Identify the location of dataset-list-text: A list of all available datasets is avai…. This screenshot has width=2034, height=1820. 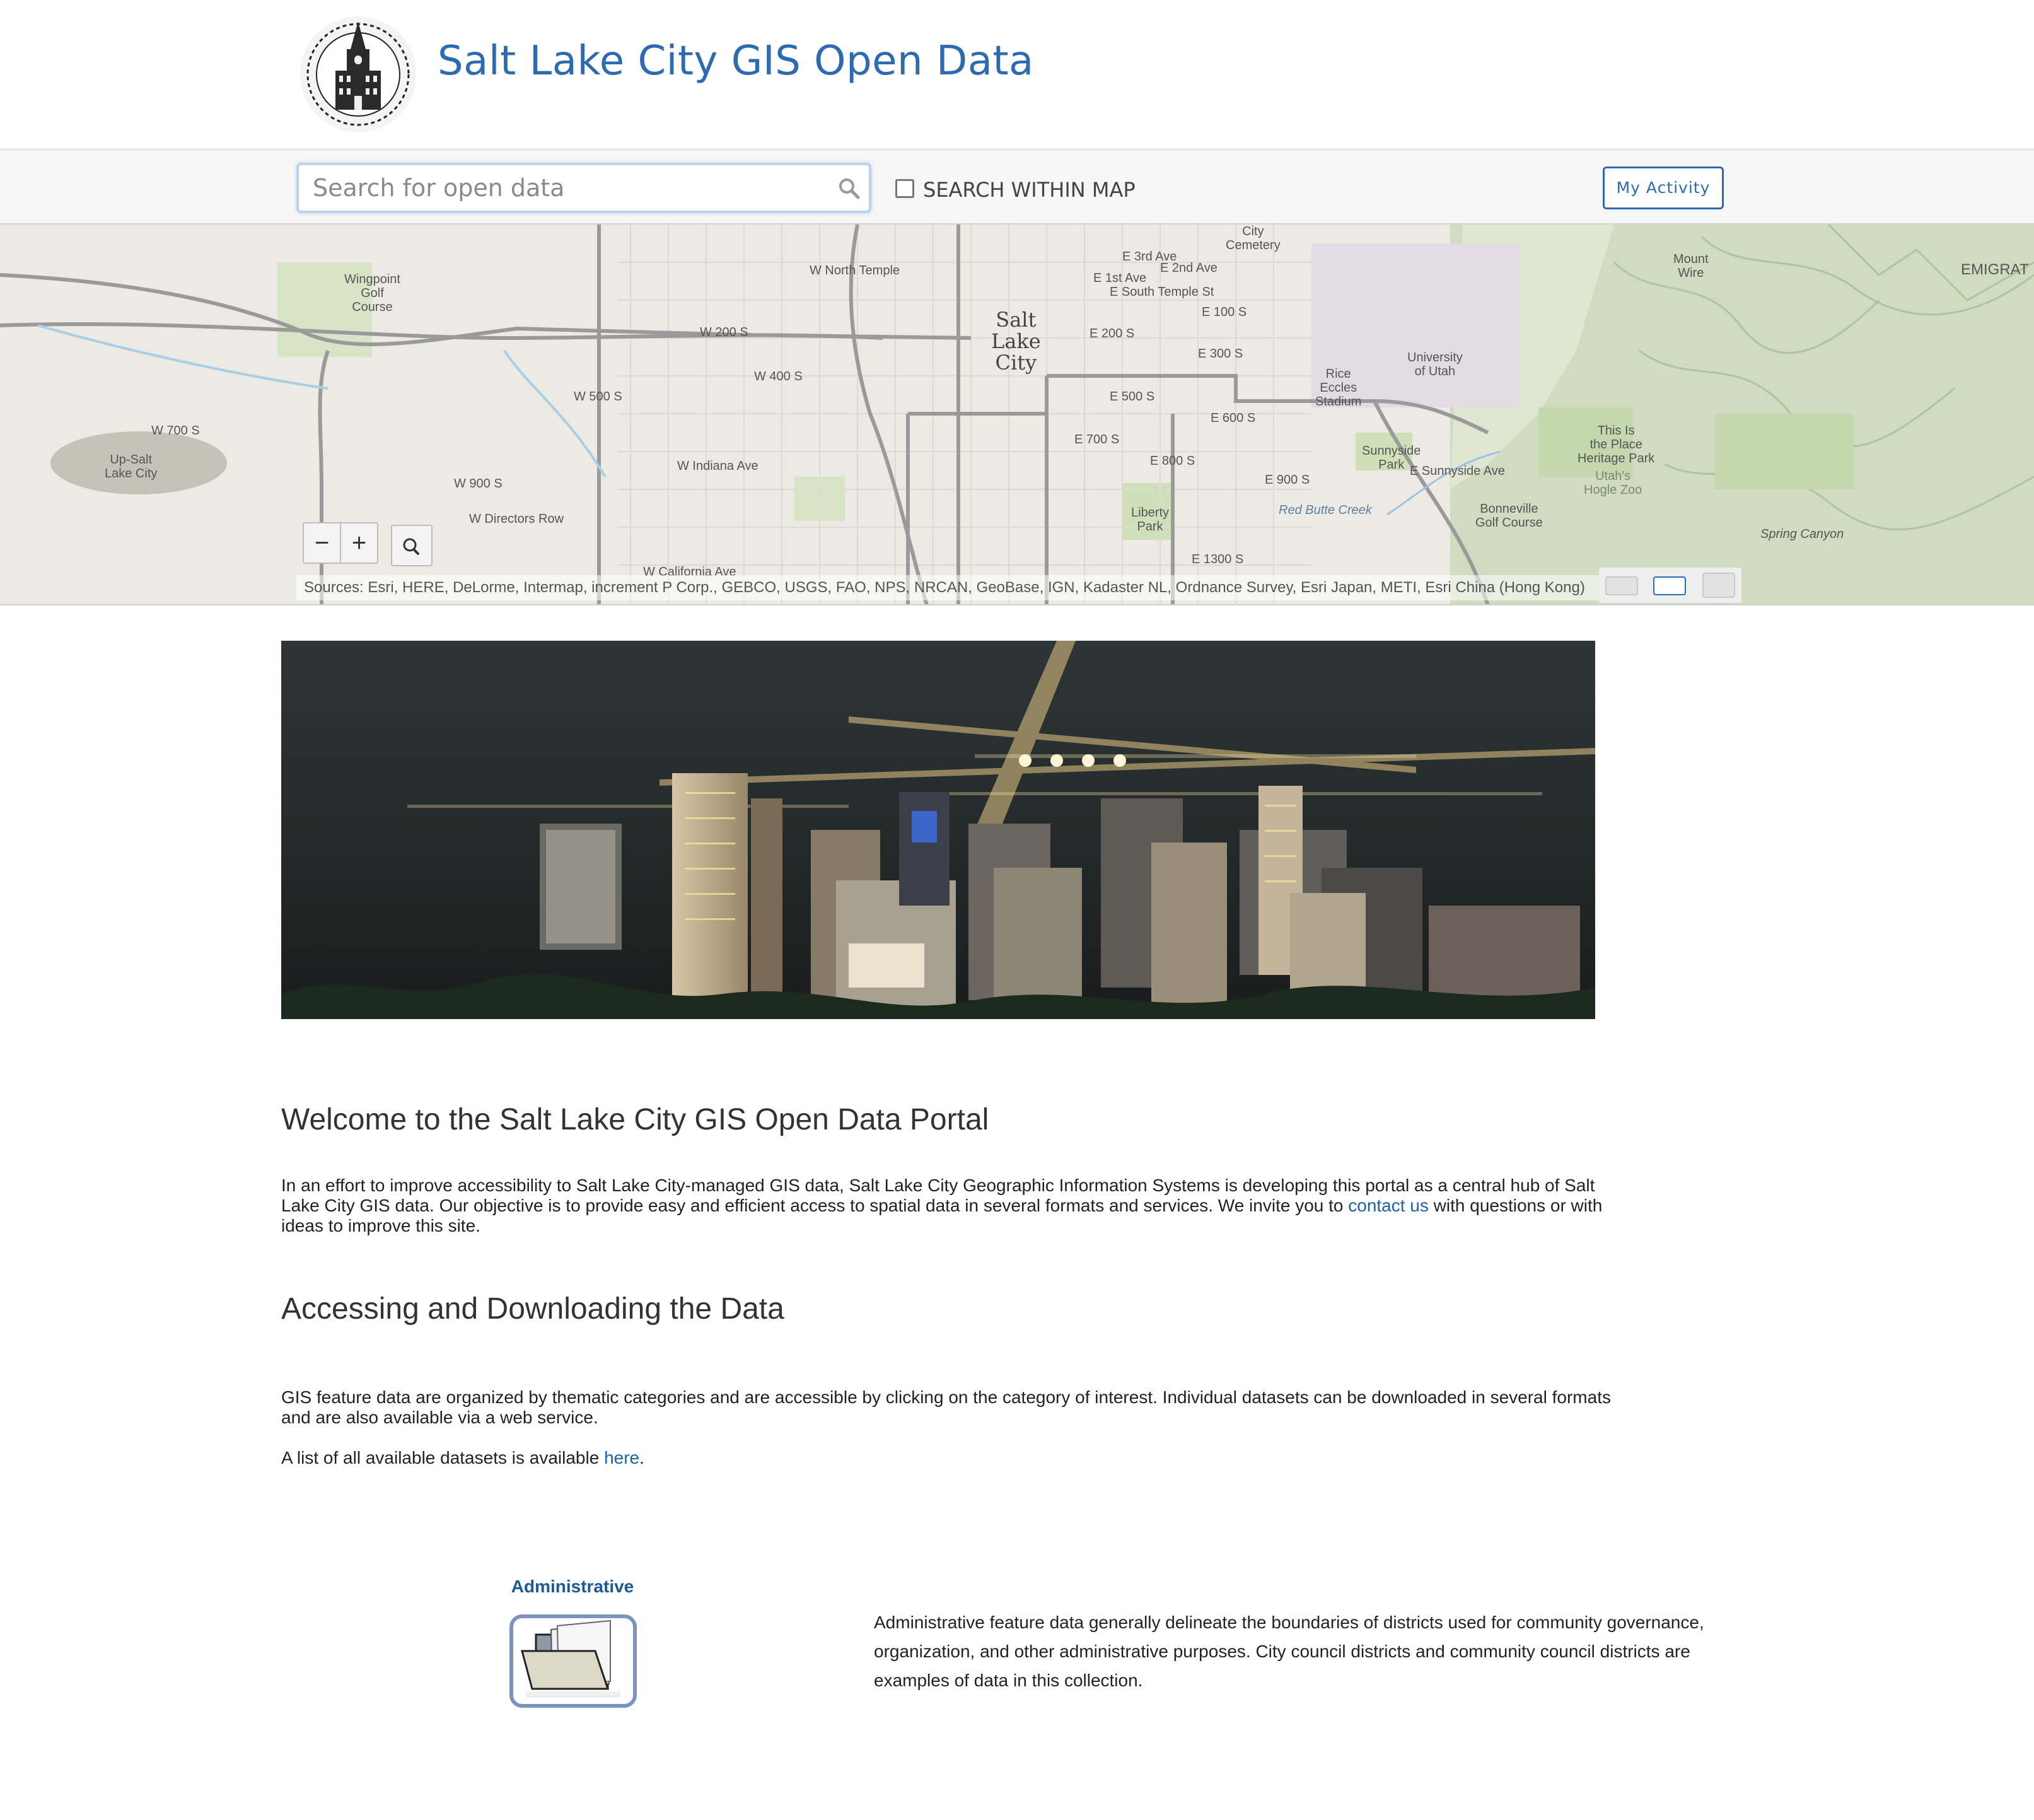
(443, 1457).